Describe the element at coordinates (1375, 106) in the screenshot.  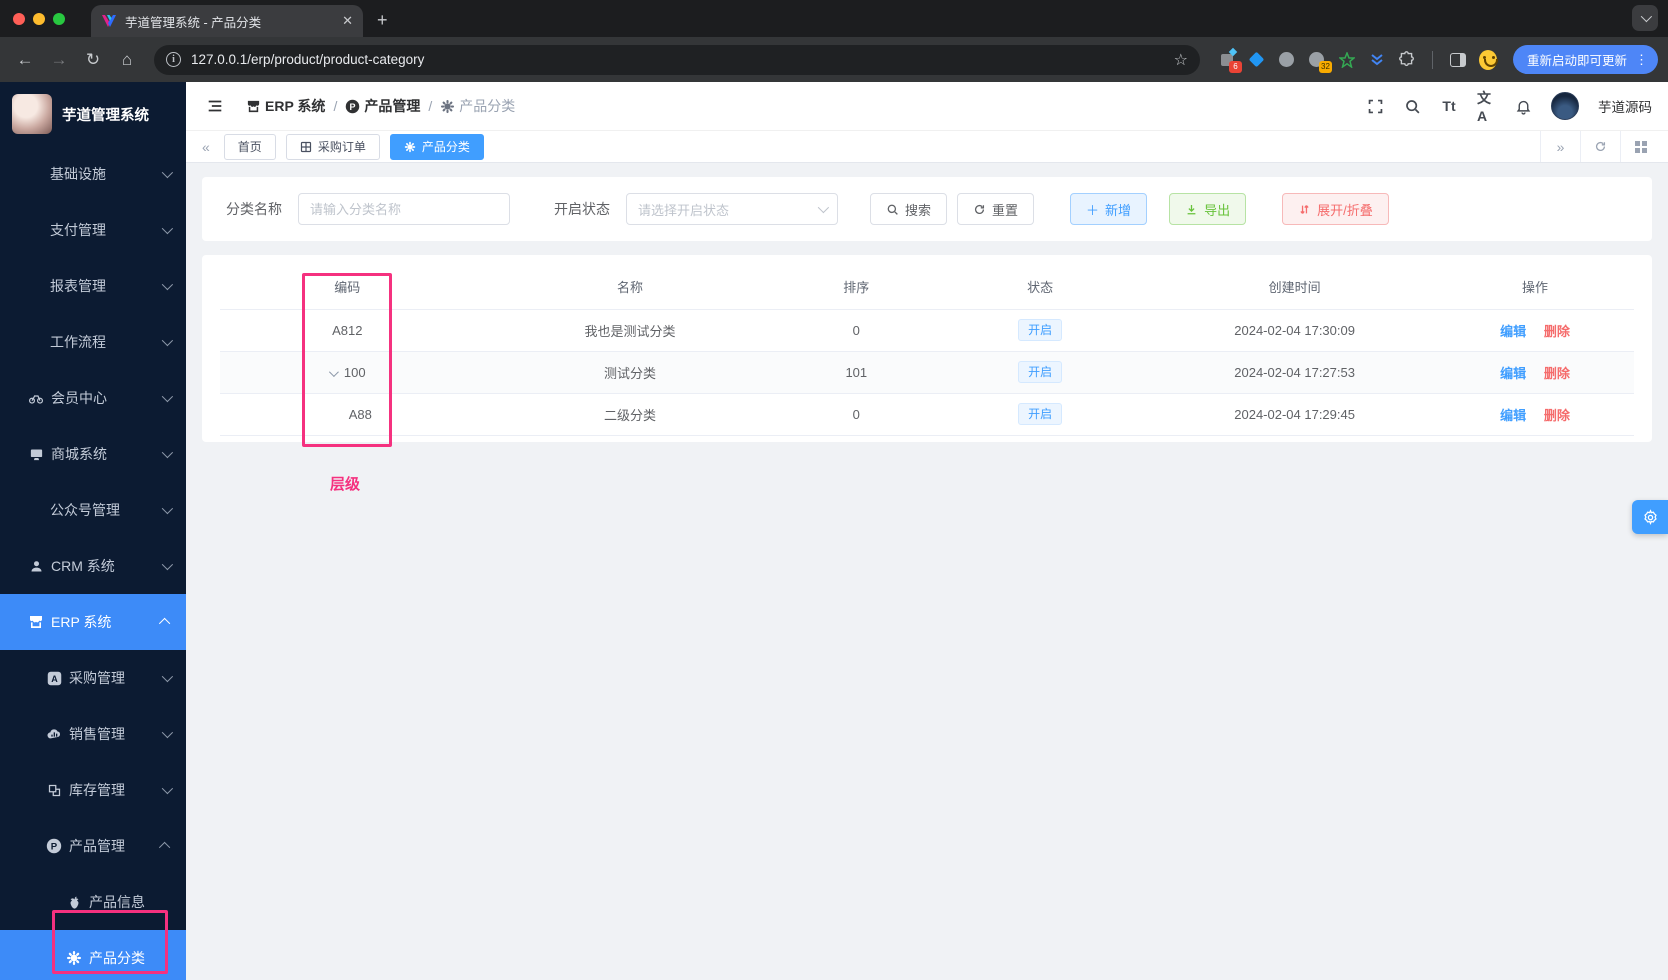
I see `fullscreen-icon` at that location.